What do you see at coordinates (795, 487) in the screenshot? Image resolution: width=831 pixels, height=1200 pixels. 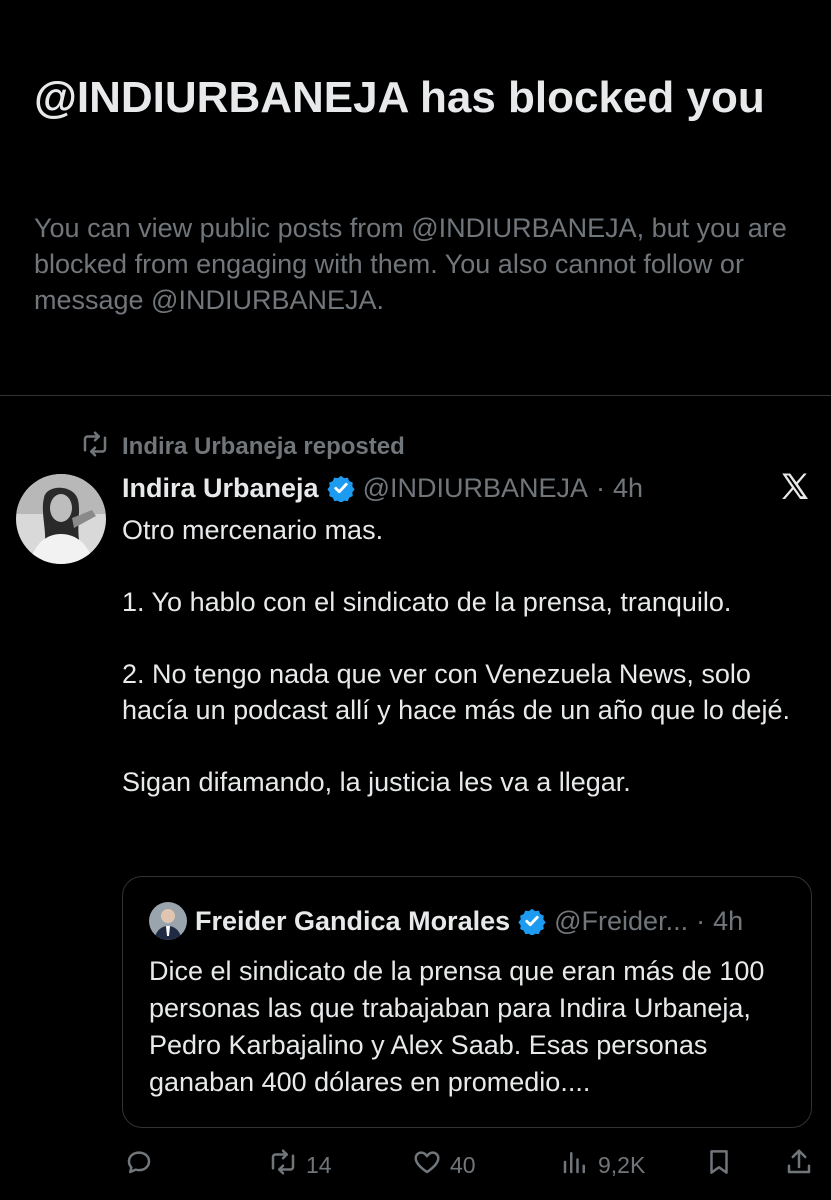 I see `x-logo-icon` at bounding box center [795, 487].